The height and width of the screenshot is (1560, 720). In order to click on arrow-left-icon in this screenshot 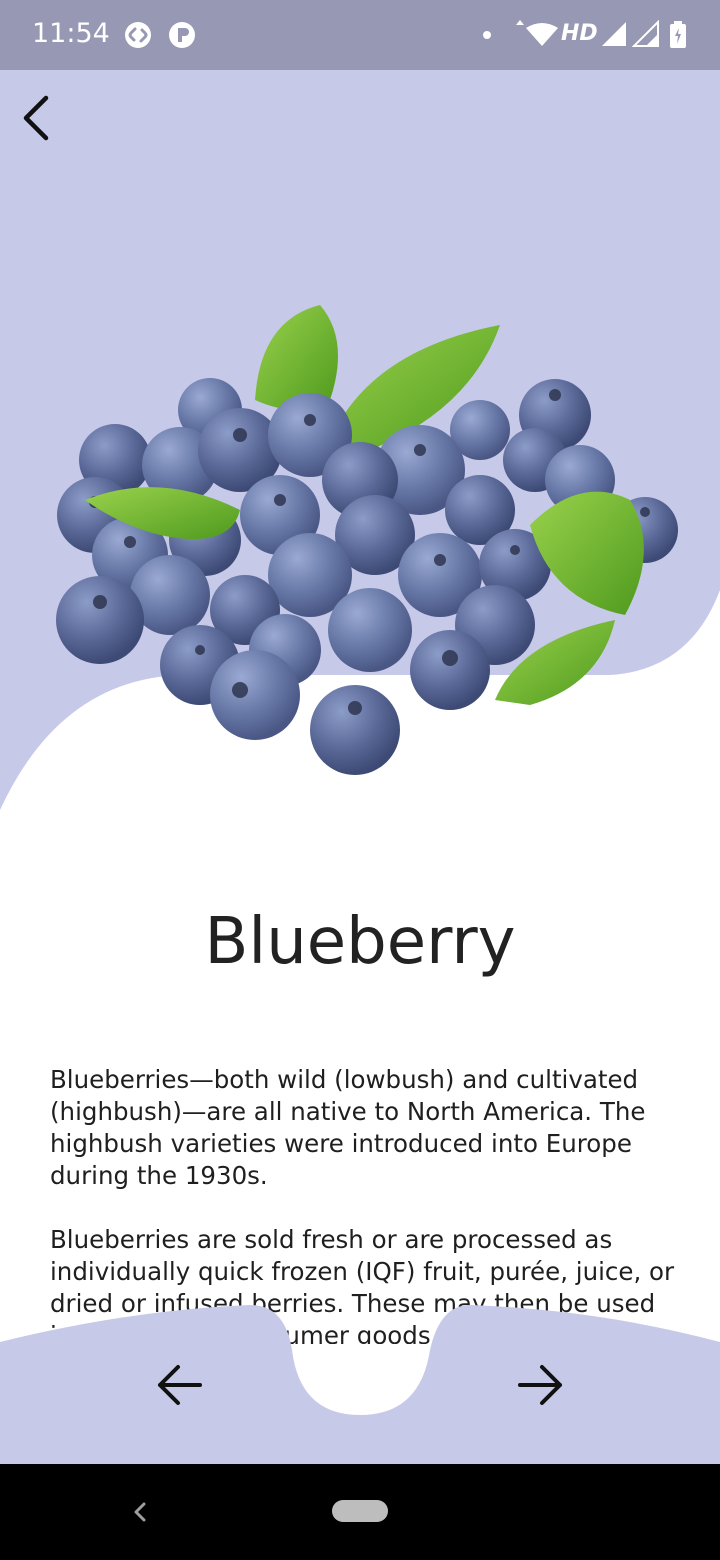, I will do `click(180, 1385)`.